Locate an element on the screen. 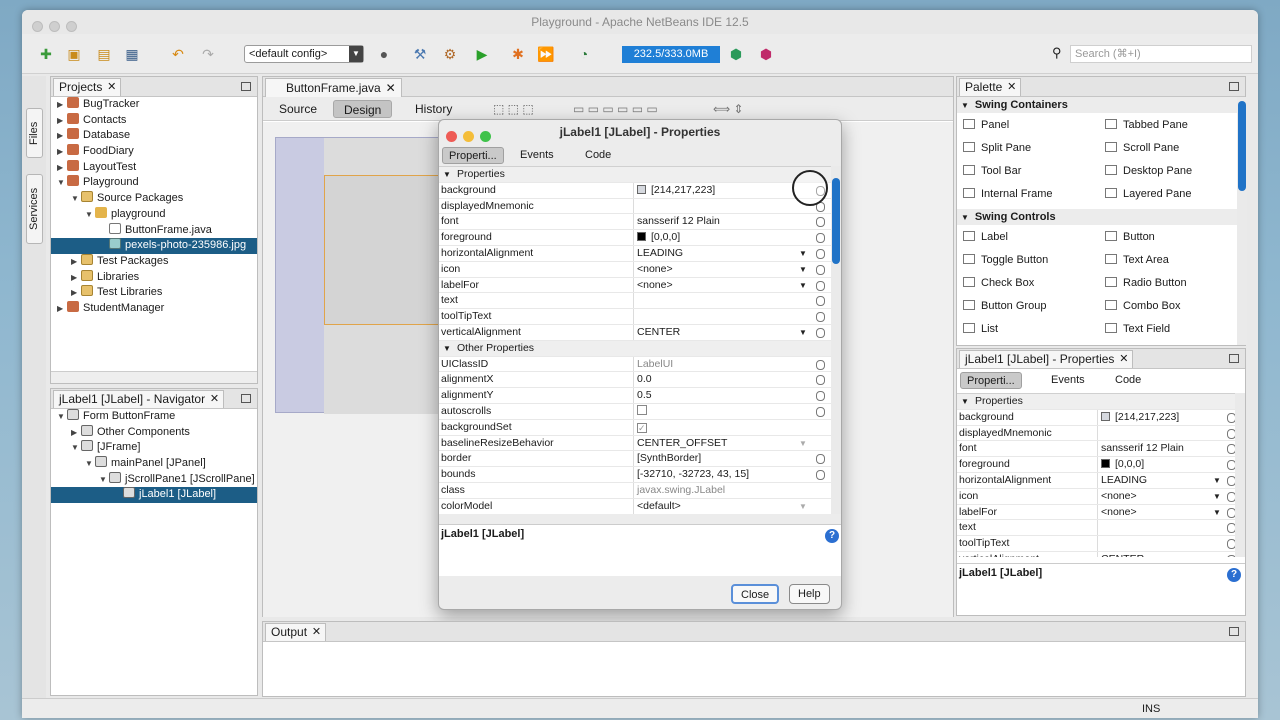 This screenshot has height=720, width=1280. jlabel-preview is located at coordinates (385, 250).